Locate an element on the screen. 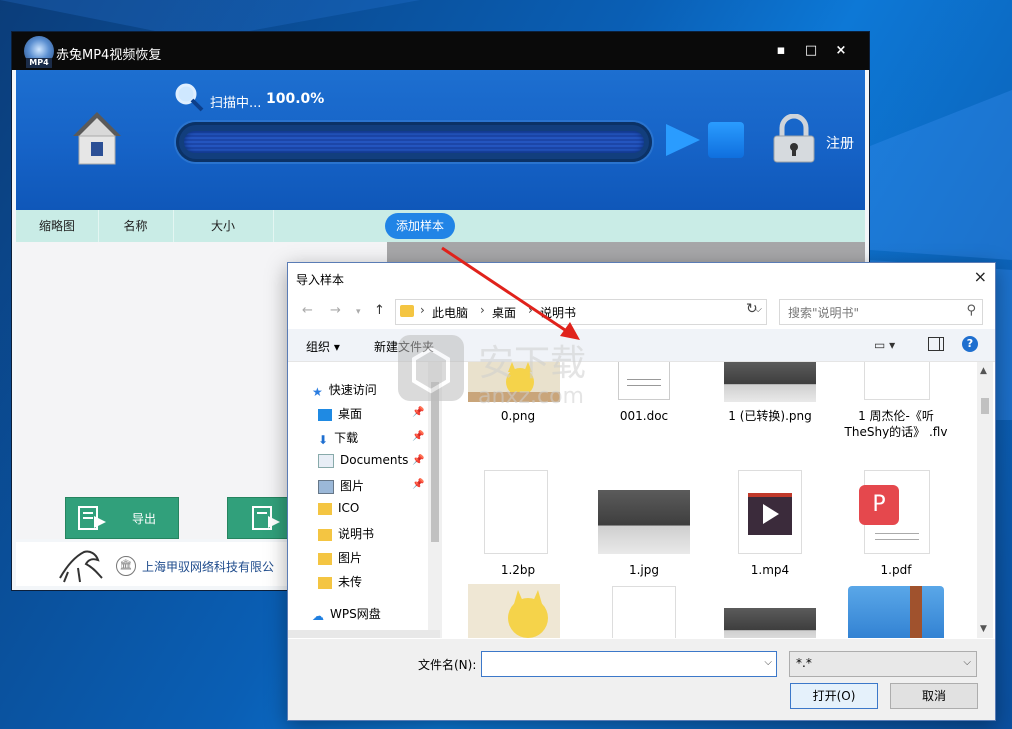 This screenshot has height=729, width=1012. up-icon: ↑ is located at coordinates (379, 310).